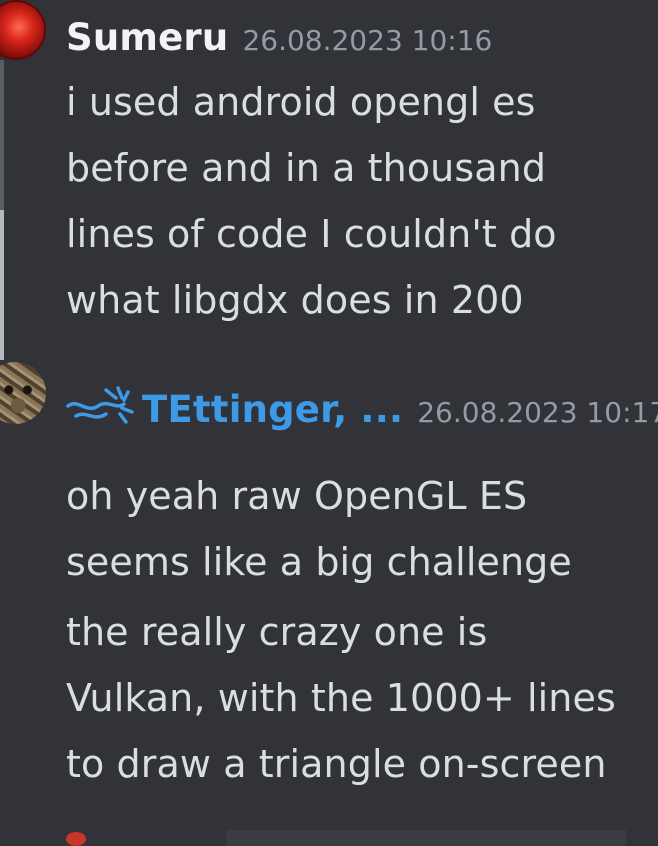 The width and height of the screenshot is (658, 846). What do you see at coordinates (301, 102) in the screenshot?
I see `message-text-line: i used android opengl es` at bounding box center [301, 102].